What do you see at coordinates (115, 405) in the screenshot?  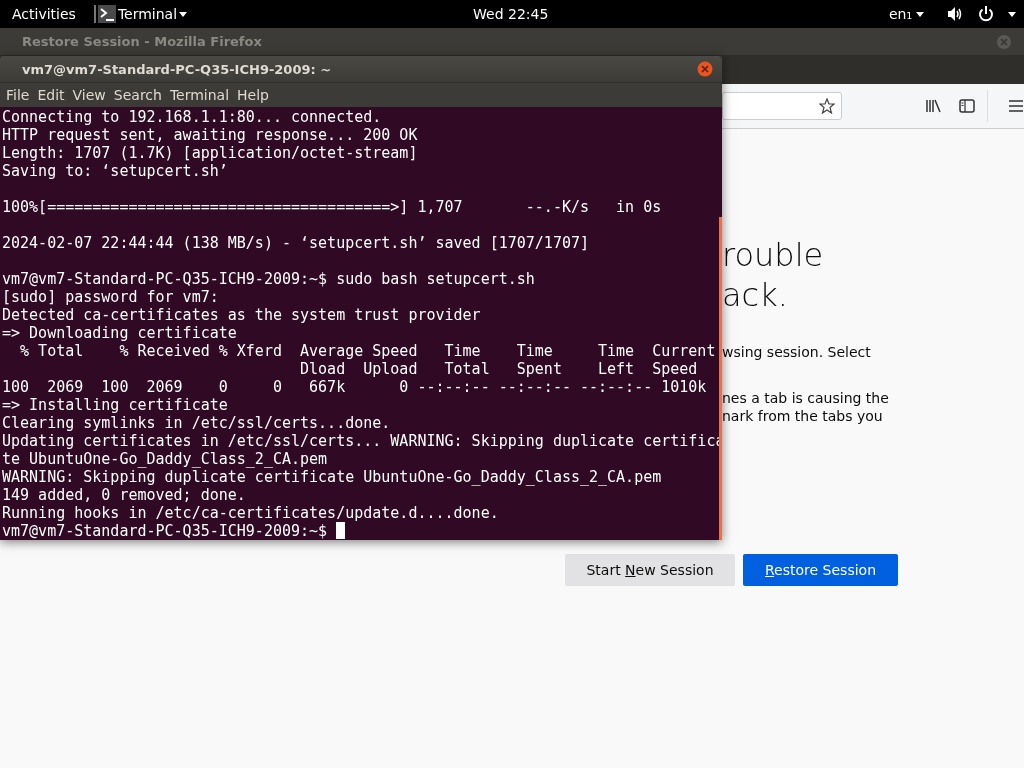 I see `terminal-line: => Installing certificate` at bounding box center [115, 405].